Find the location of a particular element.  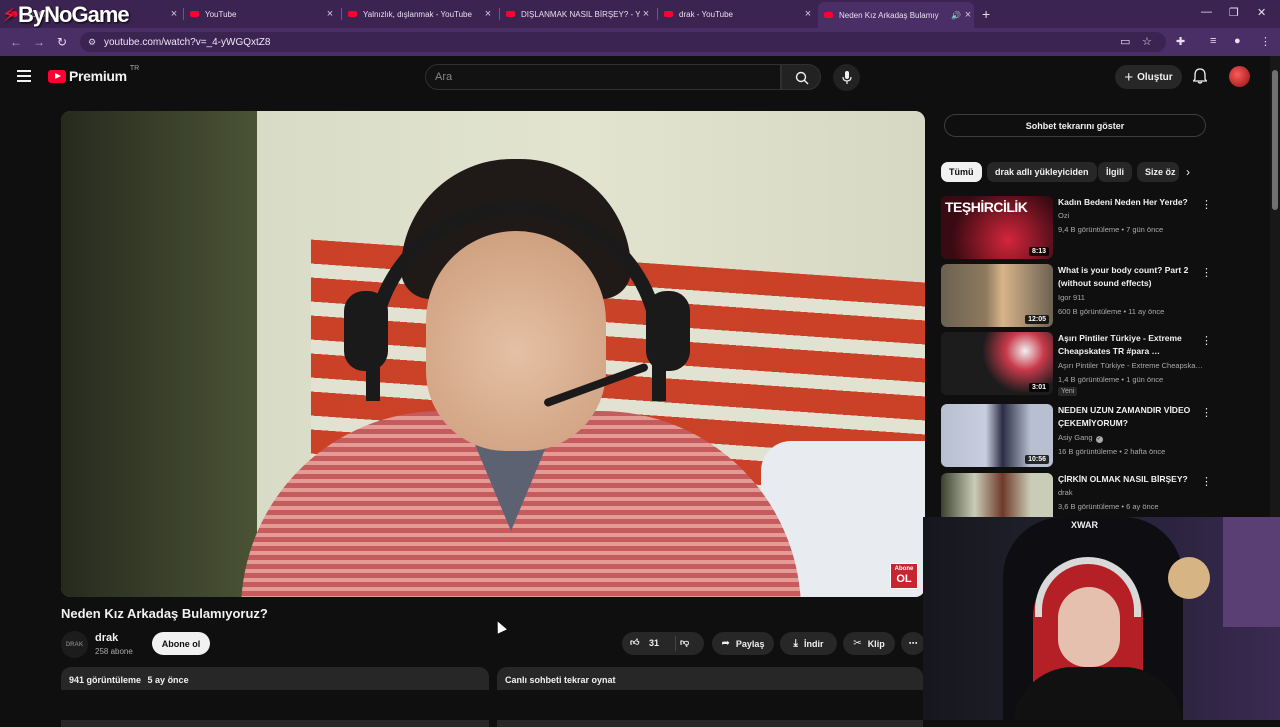

url-text: youtube.com/watch?v=_4-yWGQxtZ8 is located at coordinates (187, 42).